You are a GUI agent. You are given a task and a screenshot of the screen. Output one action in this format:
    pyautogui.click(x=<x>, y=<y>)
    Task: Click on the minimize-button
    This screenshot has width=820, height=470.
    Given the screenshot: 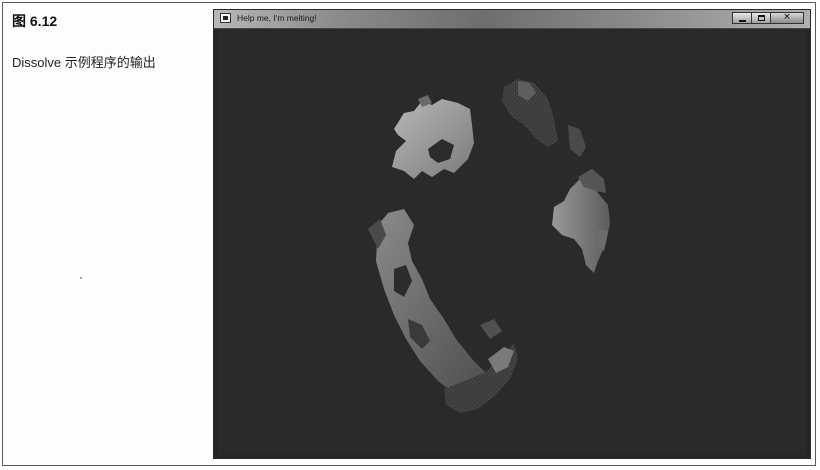 What is the action you would take?
    pyautogui.click(x=742, y=18)
    